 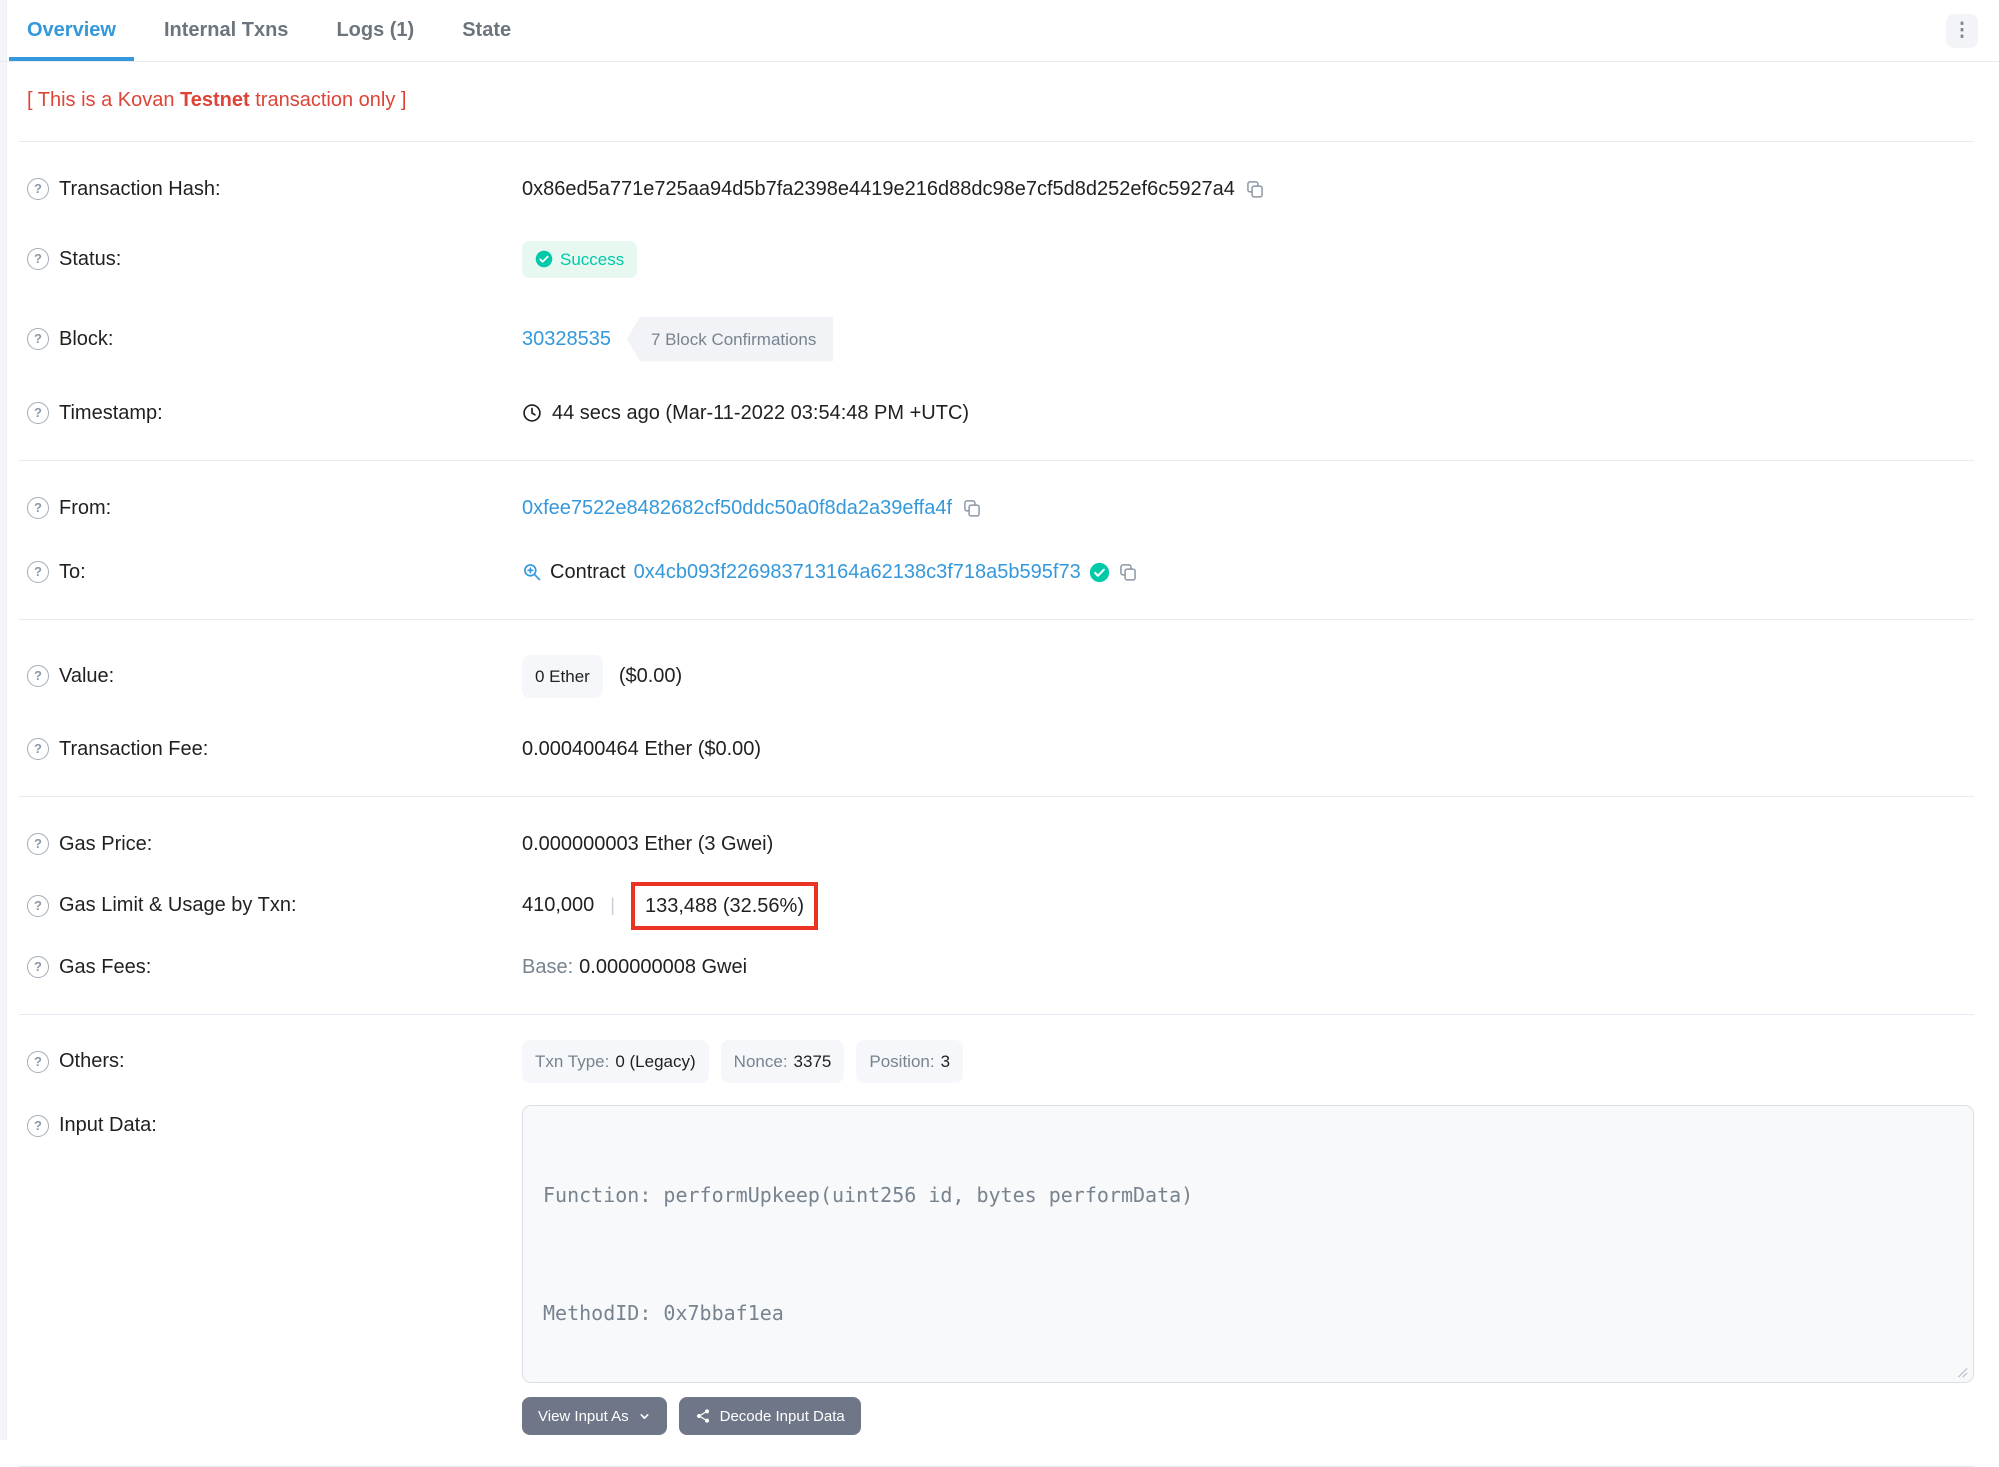 What do you see at coordinates (104, 100) in the screenshot?
I see `notice-text: [ This is a Kovan` at bounding box center [104, 100].